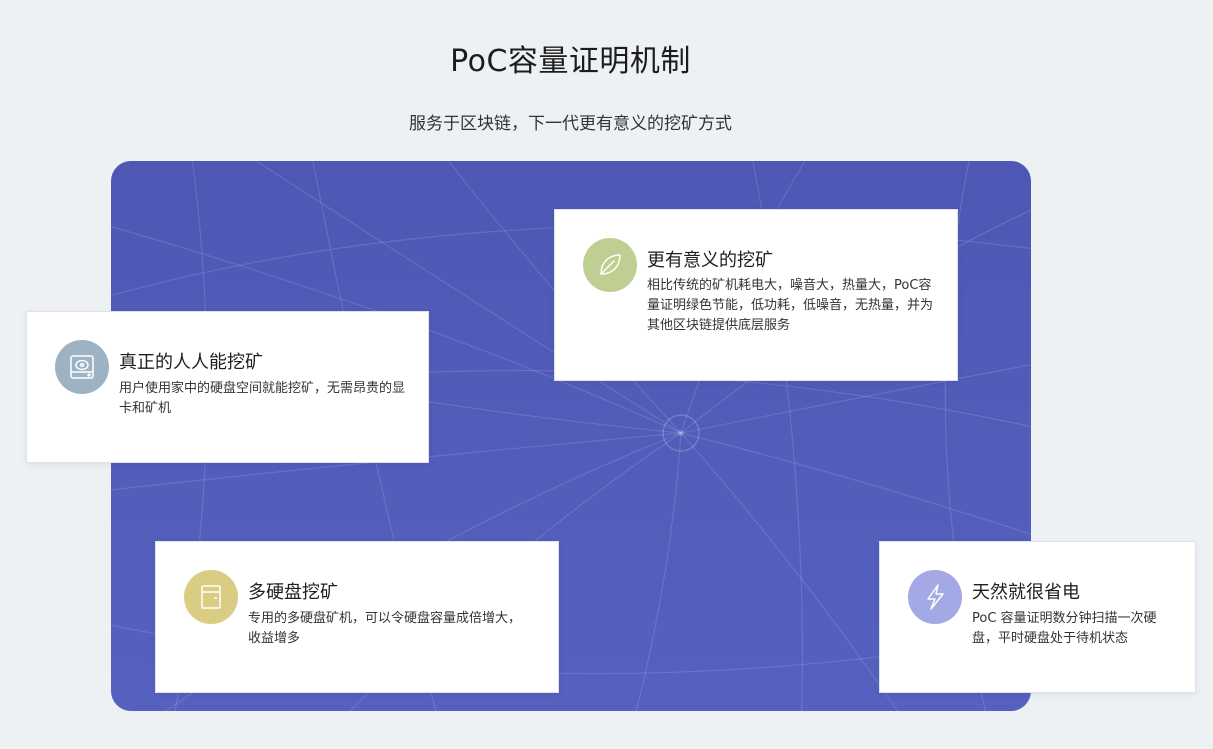 The height and width of the screenshot is (749, 1213). I want to click on feature-title: 更有意义的挖矿, so click(710, 260).